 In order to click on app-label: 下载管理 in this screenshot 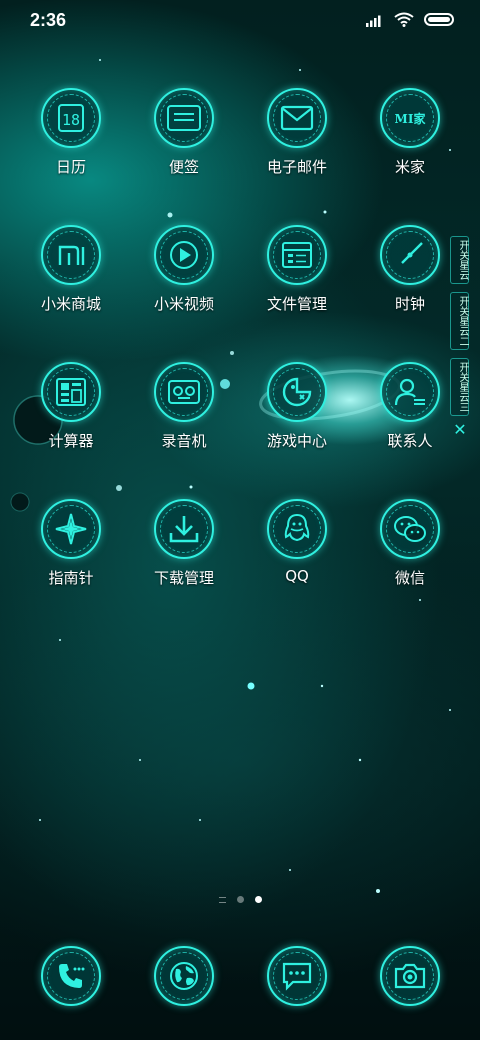, I will do `click(183, 578)`.